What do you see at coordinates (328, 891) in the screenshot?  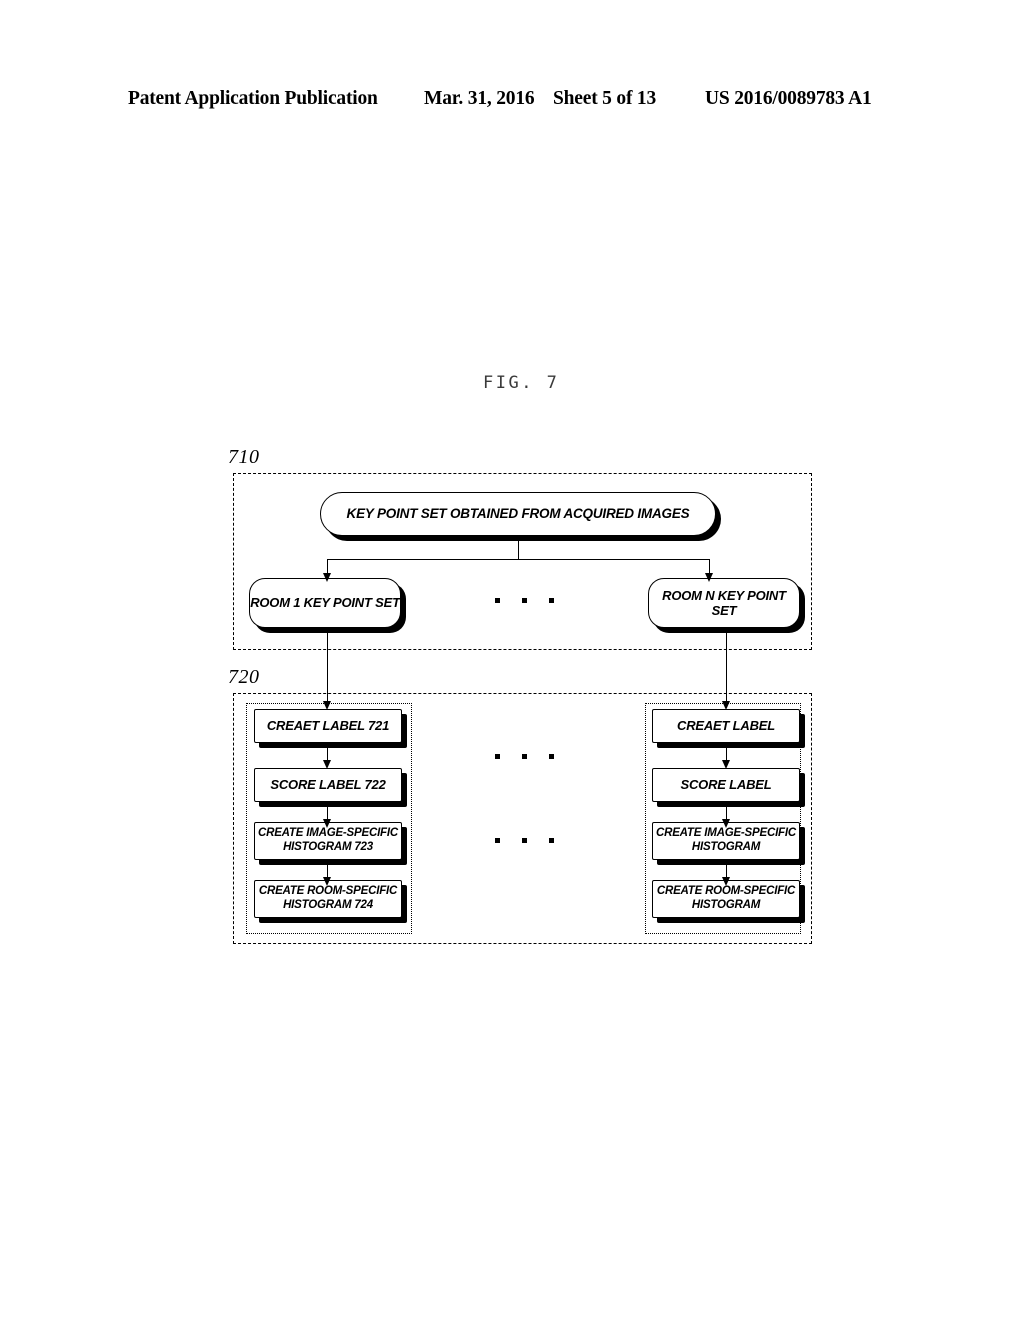 I see `node-create-room-specific-histogram-724-line1: CREATE ROOM-SPECIFIC` at bounding box center [328, 891].